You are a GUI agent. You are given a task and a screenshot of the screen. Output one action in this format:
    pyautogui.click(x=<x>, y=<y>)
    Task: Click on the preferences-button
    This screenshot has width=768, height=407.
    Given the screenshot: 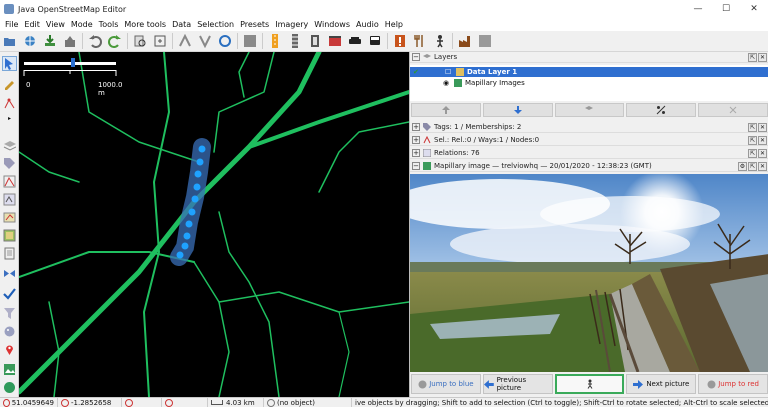 What is the action you would take?
    pyautogui.click(x=140, y=41)
    